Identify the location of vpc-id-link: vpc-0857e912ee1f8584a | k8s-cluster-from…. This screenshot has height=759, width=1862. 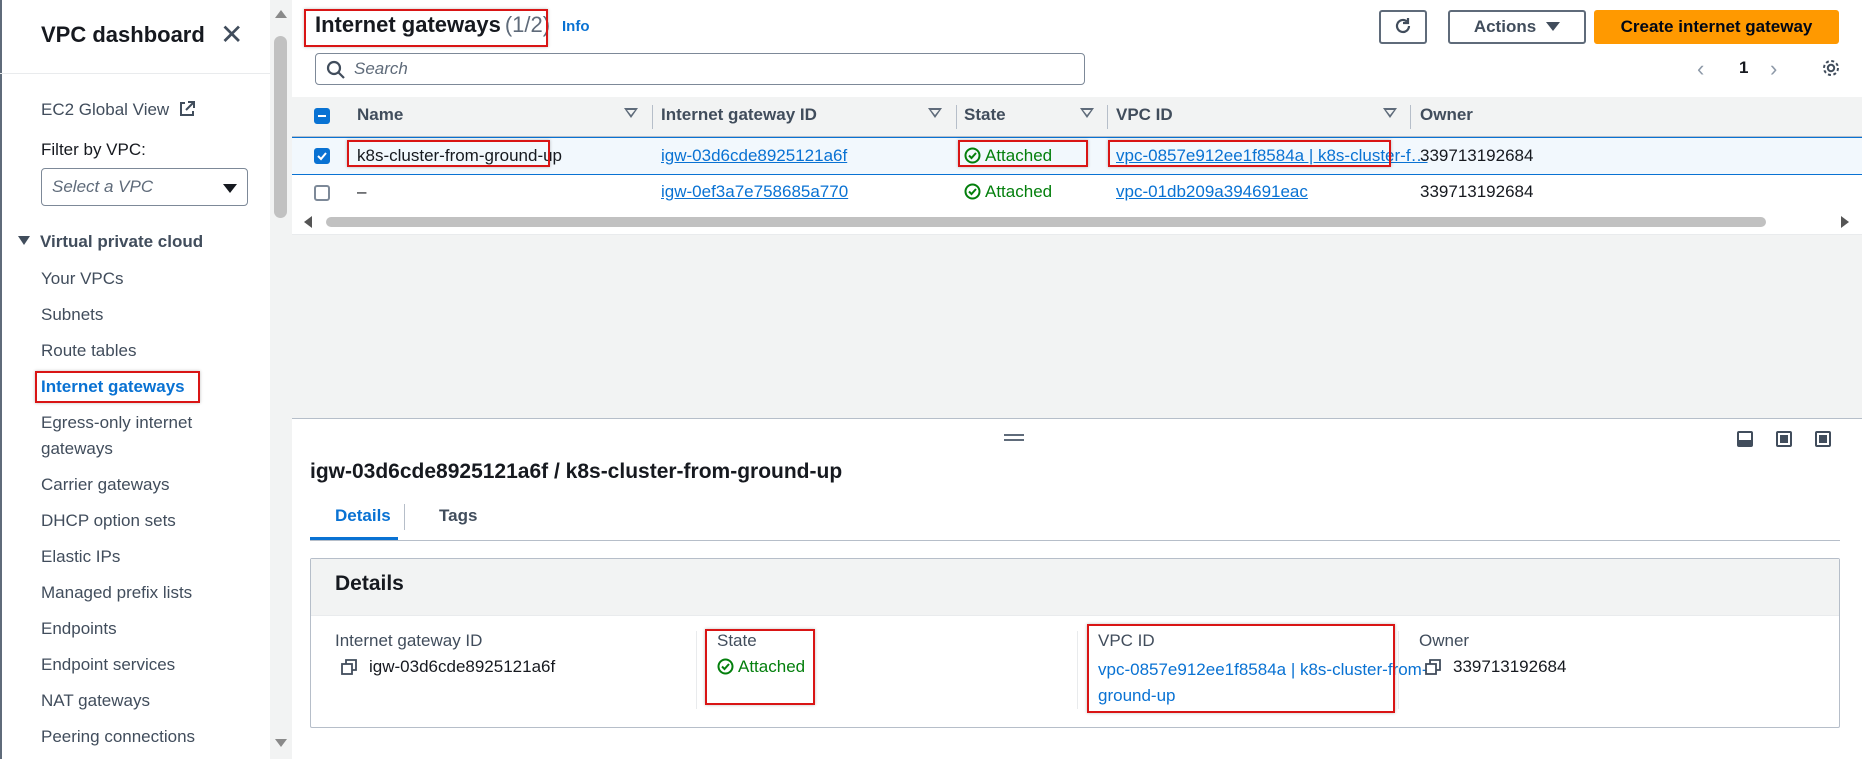
(1262, 682).